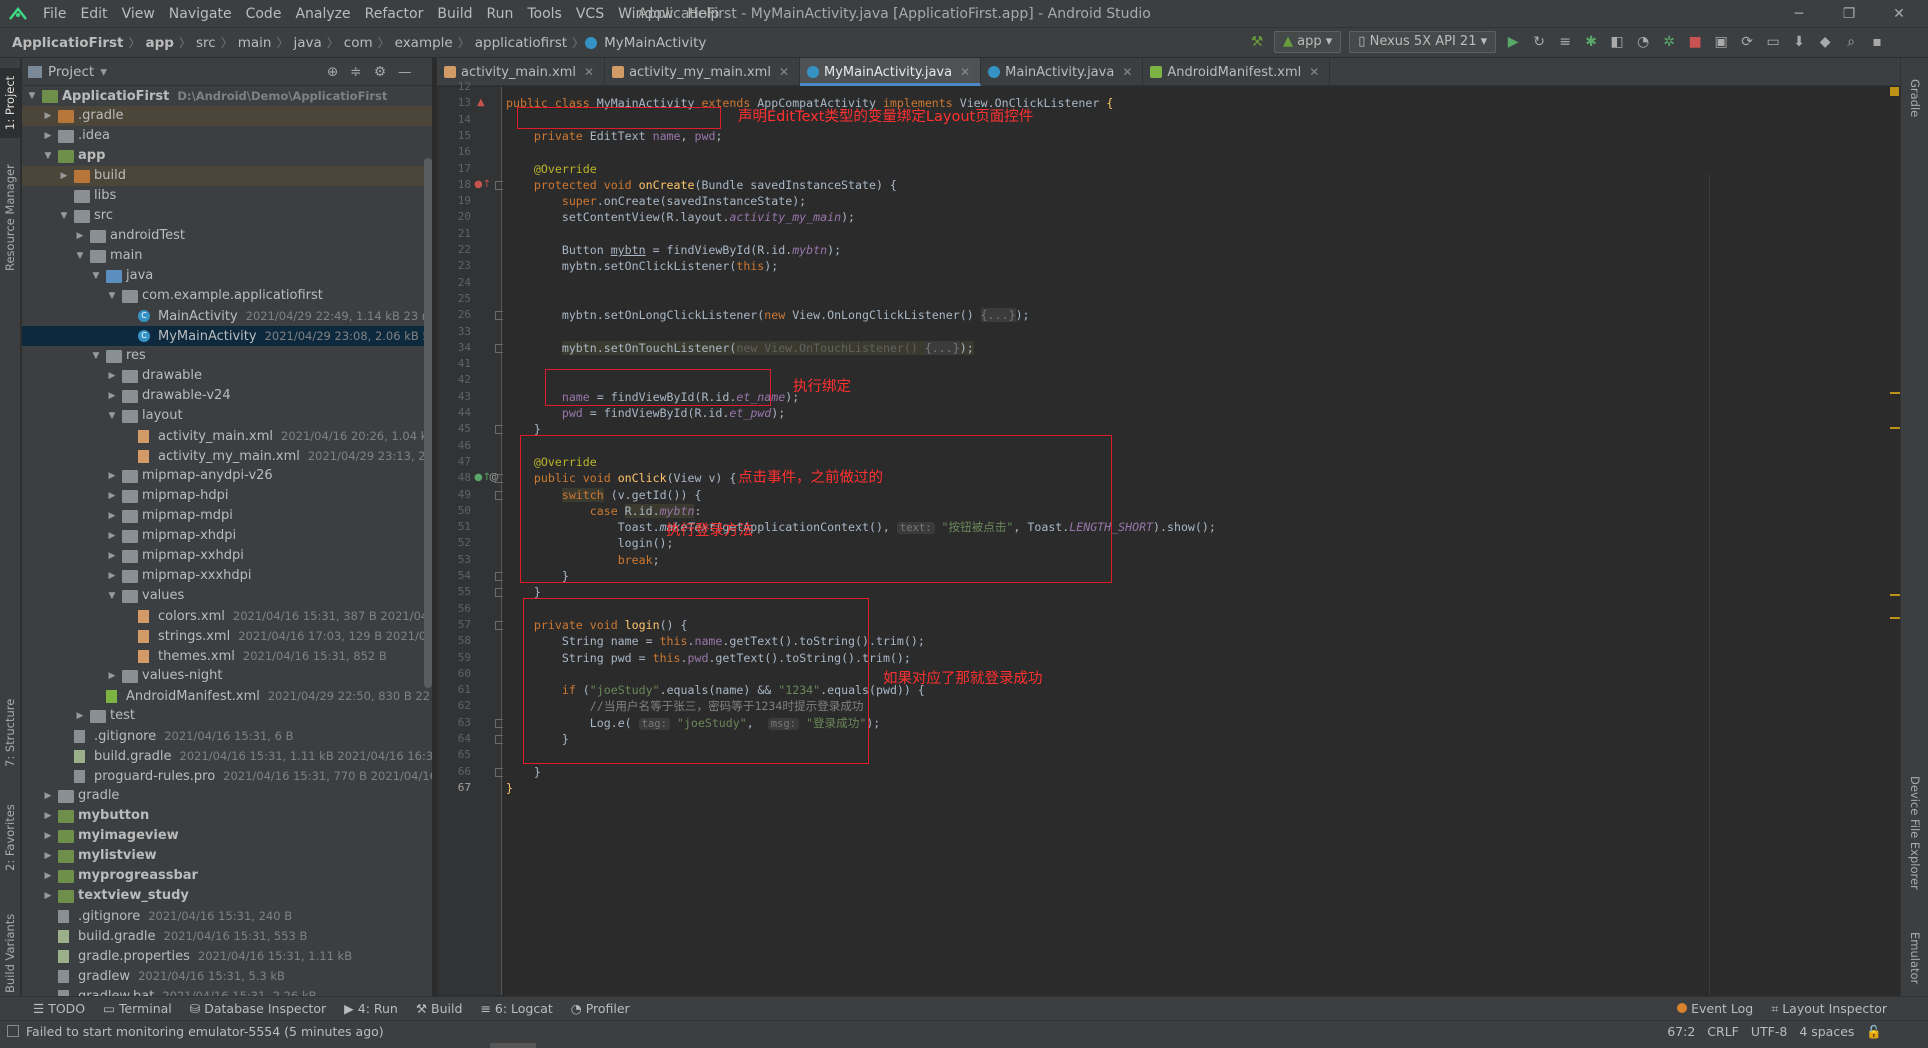  What do you see at coordinates (1062, 71) in the screenshot?
I see `editor-tab: MainActivity.java ✕` at bounding box center [1062, 71].